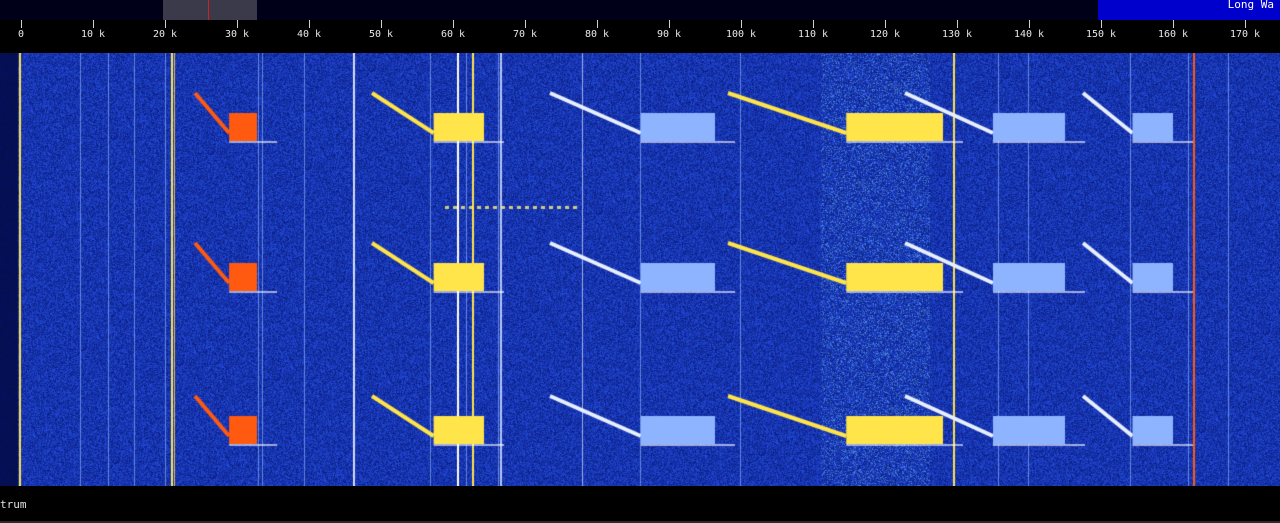 Image resolution: width=1280 pixels, height=523 pixels. What do you see at coordinates (813, 34) in the screenshot?
I see `scale-tick-label: 110 k` at bounding box center [813, 34].